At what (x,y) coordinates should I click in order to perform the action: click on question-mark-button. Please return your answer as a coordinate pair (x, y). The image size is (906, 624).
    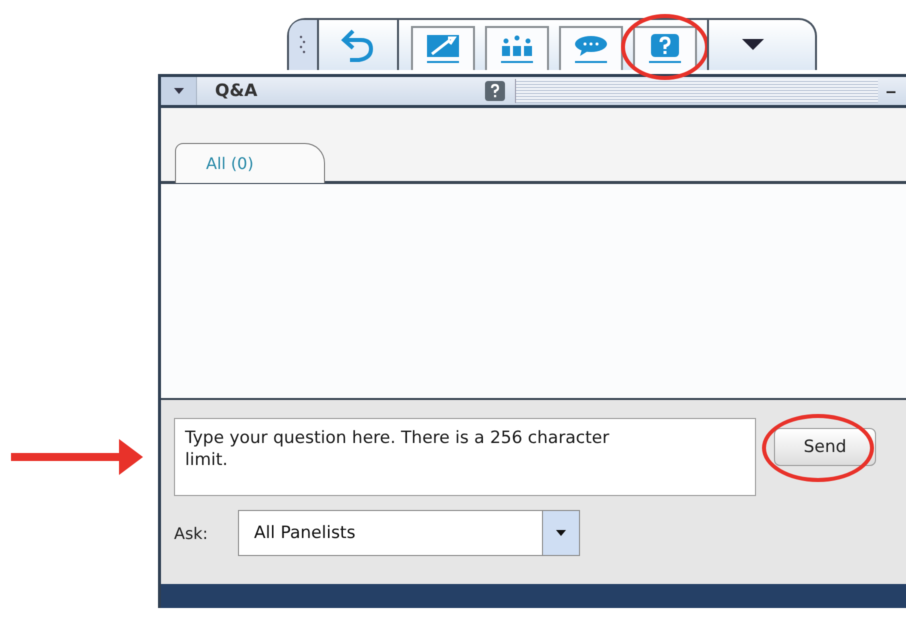
    Looking at the image, I should click on (665, 48).